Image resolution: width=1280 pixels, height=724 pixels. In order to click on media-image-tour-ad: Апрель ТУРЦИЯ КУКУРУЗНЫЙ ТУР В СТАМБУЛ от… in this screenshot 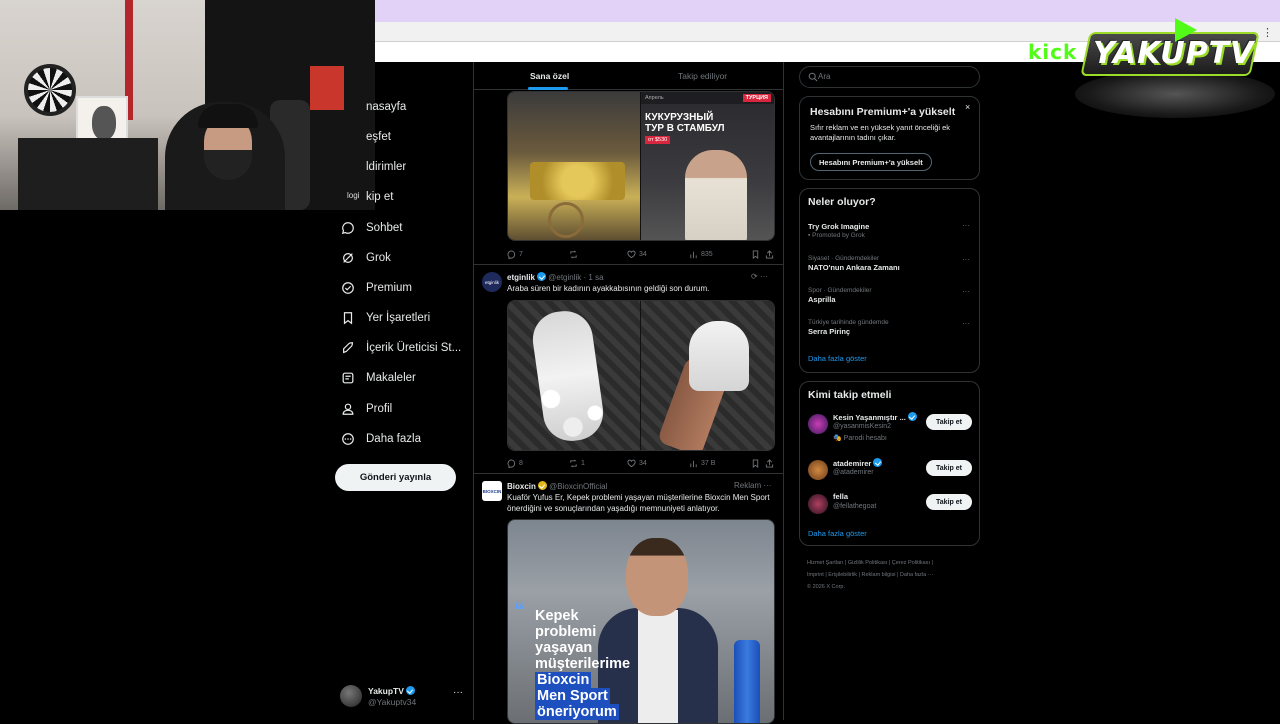, I will do `click(707, 166)`.